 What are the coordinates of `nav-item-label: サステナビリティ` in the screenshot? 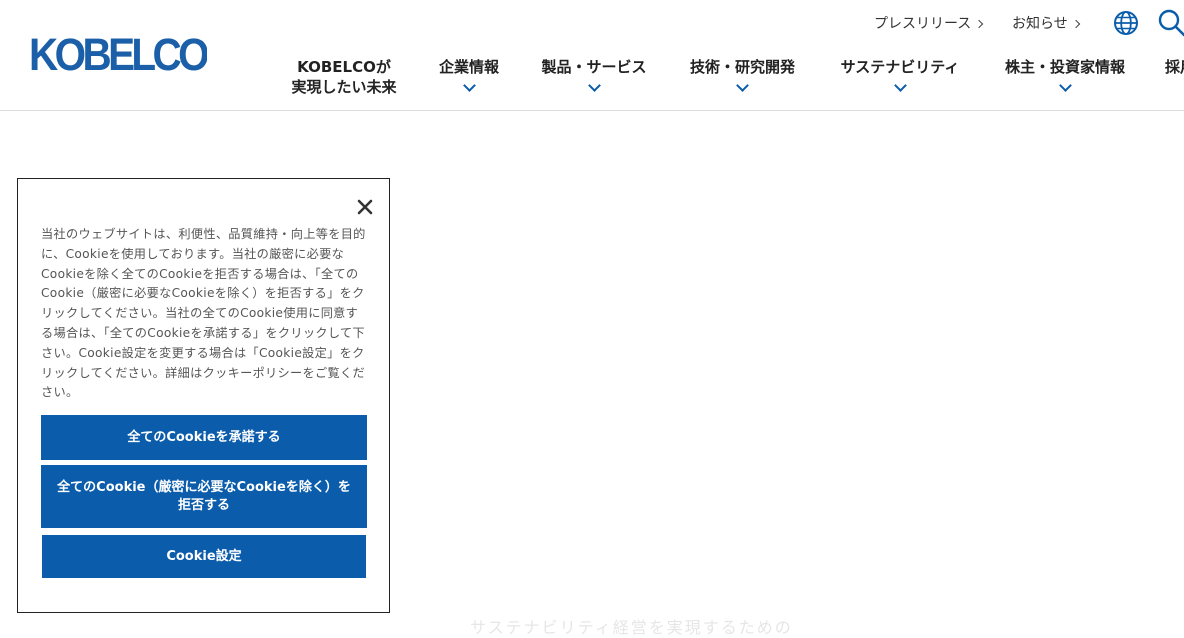 It's located at (900, 67).